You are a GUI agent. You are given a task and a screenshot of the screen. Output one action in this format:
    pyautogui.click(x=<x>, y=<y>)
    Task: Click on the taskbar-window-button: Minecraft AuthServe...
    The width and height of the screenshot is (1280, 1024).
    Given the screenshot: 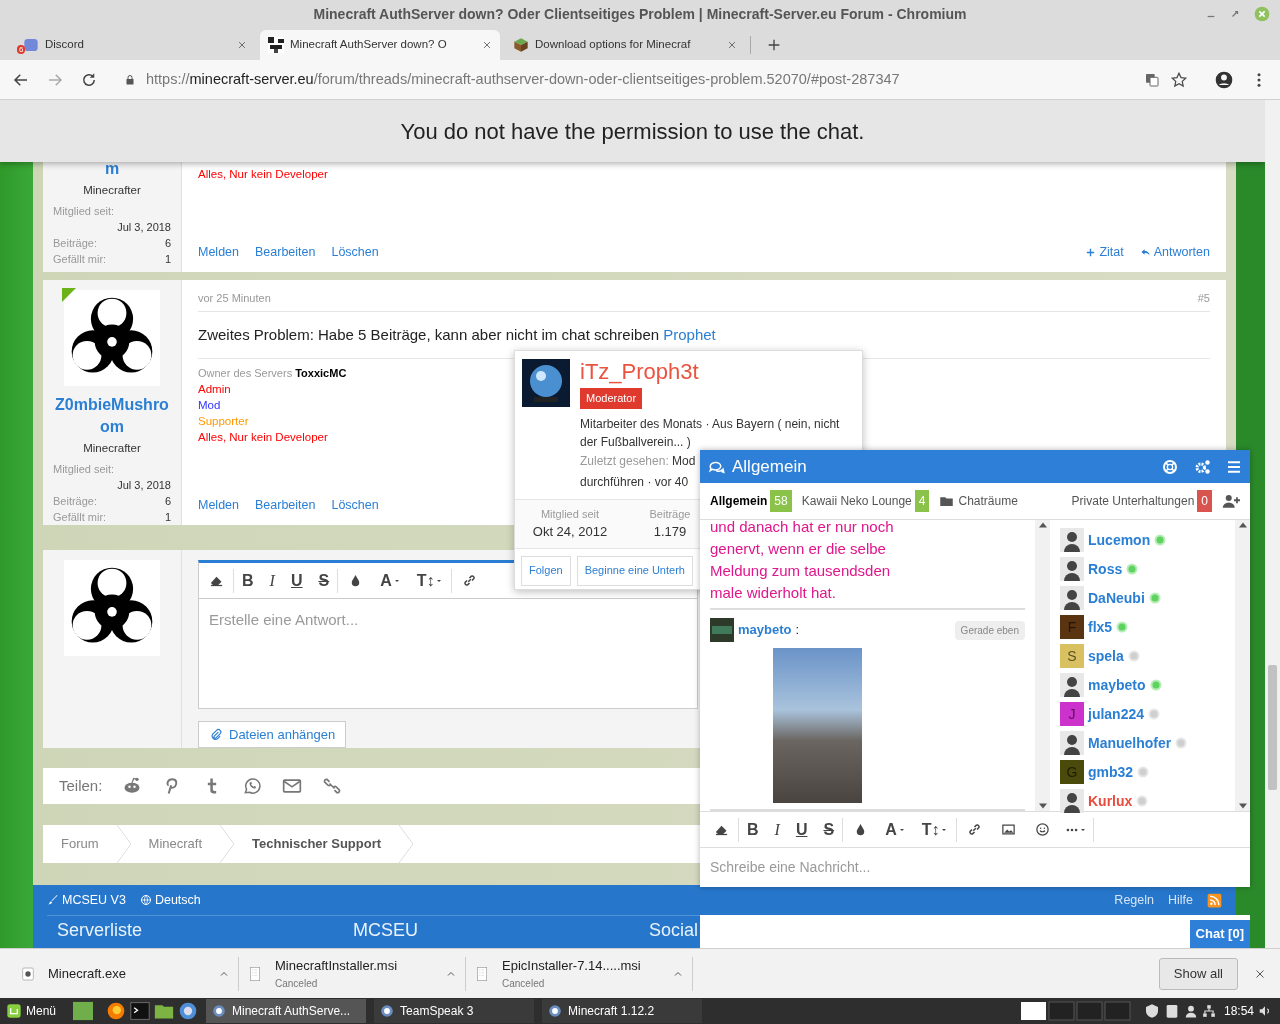 What is the action you would take?
    pyautogui.click(x=286, y=1011)
    